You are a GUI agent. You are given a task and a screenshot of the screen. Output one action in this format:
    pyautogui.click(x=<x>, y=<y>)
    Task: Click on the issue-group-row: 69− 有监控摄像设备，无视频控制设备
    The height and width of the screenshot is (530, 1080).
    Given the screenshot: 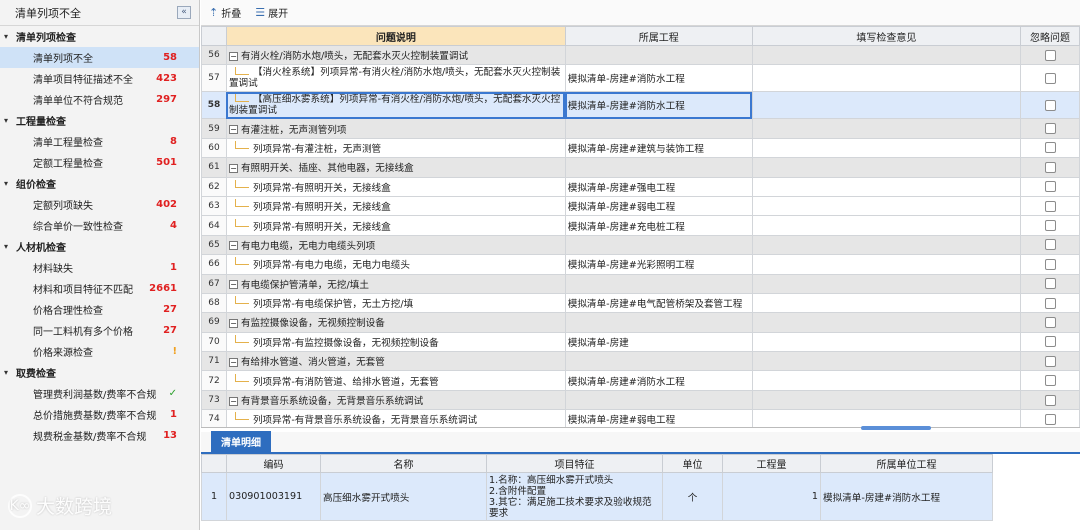 What is the action you would take?
    pyautogui.click(x=640, y=322)
    